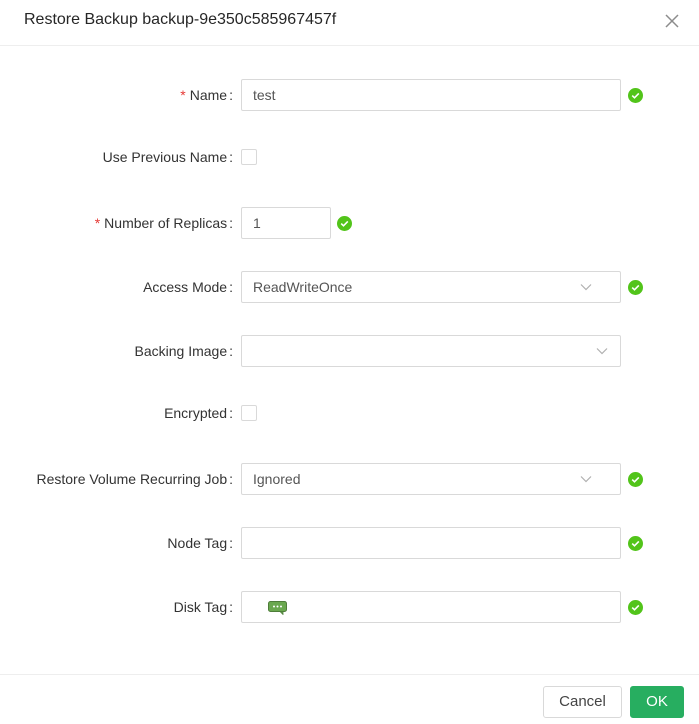 This screenshot has width=699, height=724. I want to click on modal-title: Restore Backup backup-9e350c585967457f, so click(180, 19).